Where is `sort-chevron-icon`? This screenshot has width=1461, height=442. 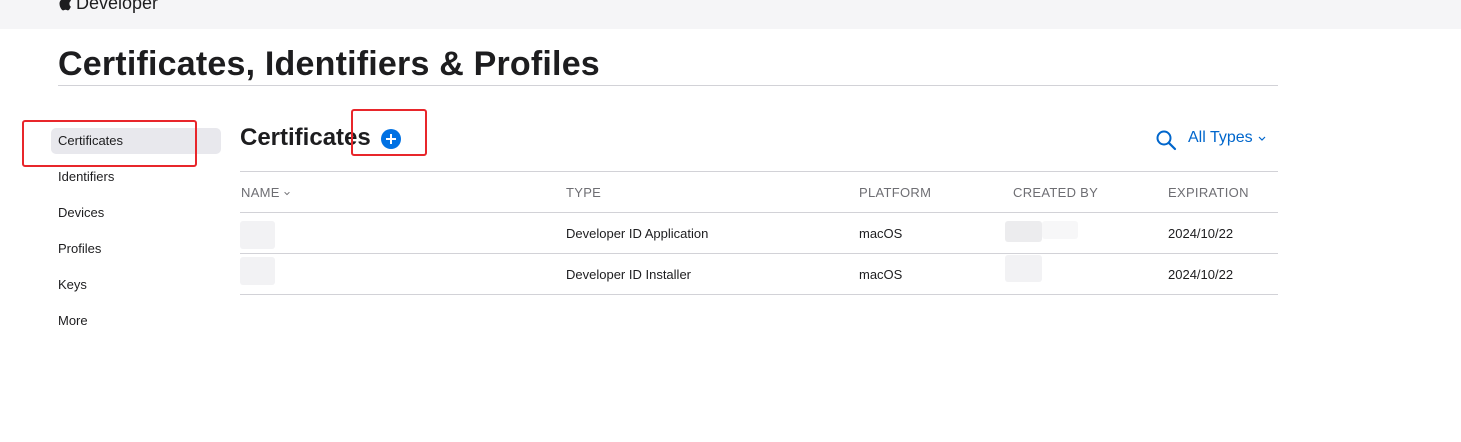
sort-chevron-icon is located at coordinates (287, 193).